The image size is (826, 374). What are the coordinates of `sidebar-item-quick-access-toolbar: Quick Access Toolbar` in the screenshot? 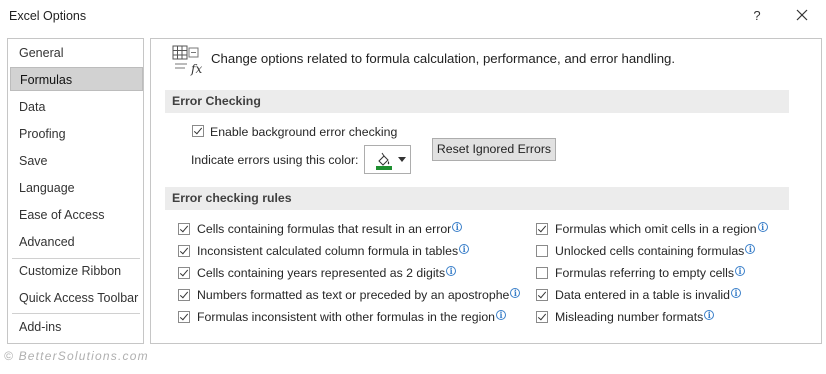 It's located at (75, 298).